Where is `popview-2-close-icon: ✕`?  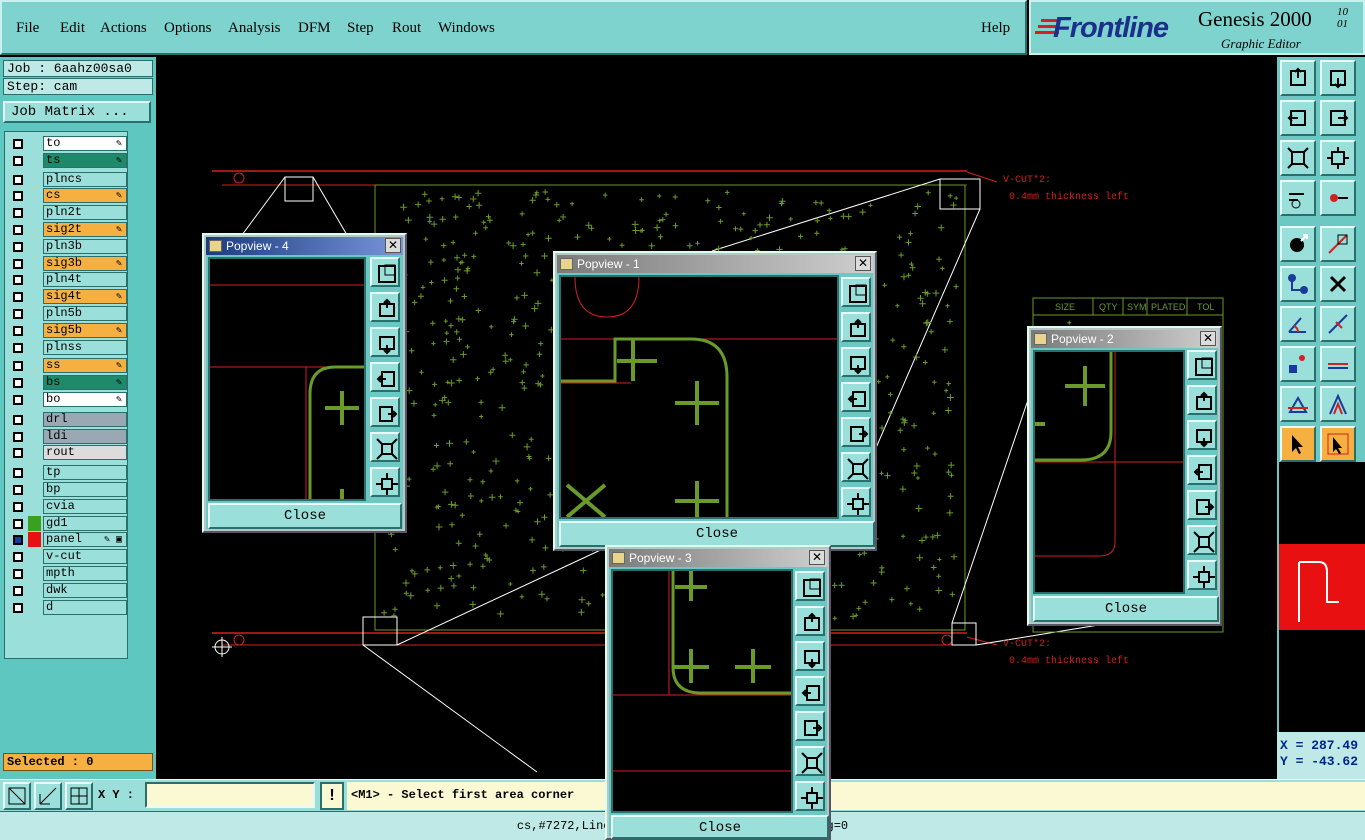
popview-2-close-icon: ✕ is located at coordinates (1208, 338).